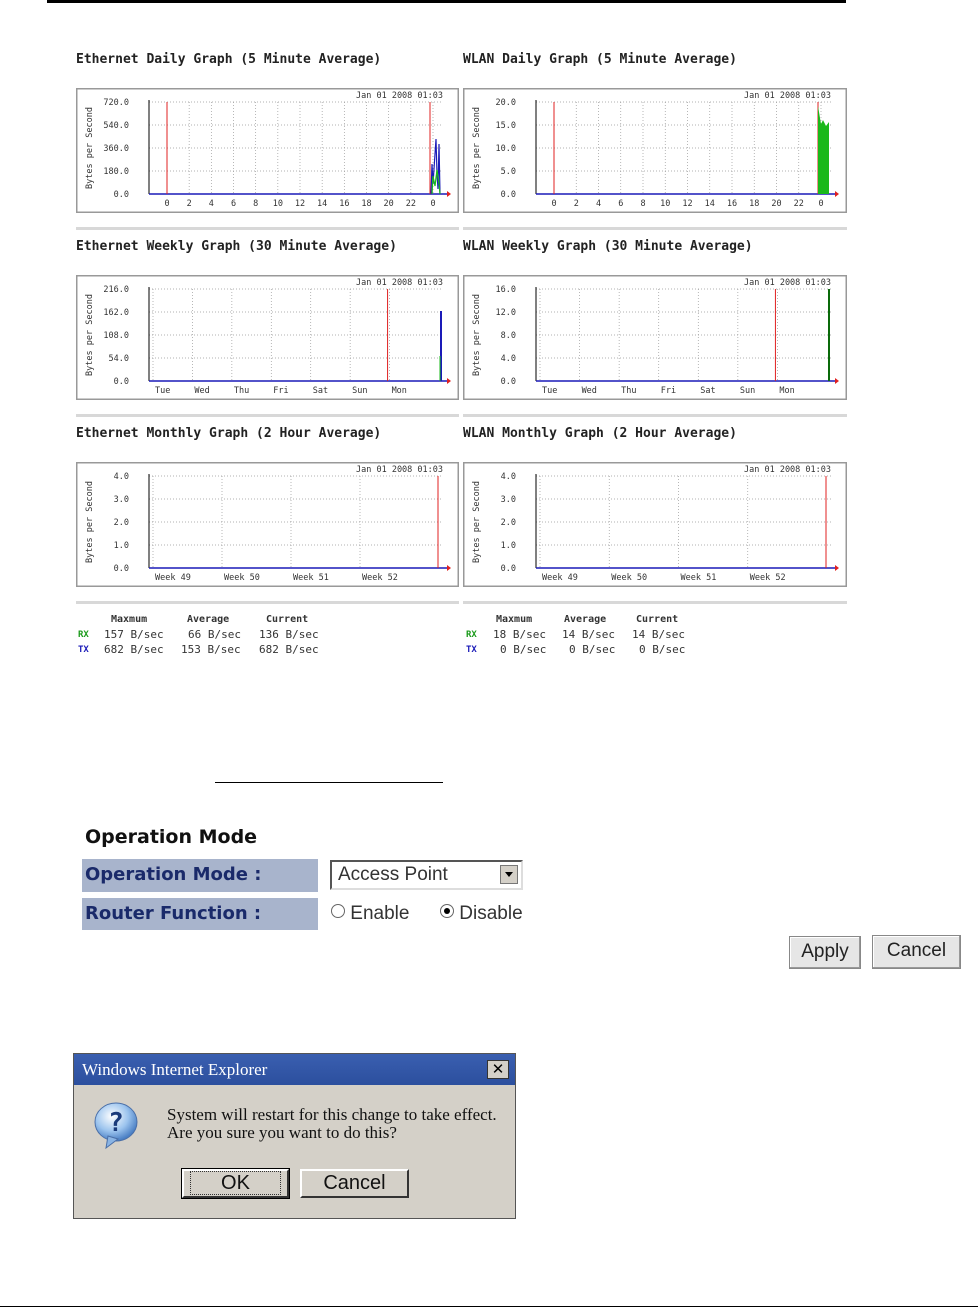 This screenshot has height=1309, width=978. I want to click on x-tick-label: Week 50, so click(629, 578).